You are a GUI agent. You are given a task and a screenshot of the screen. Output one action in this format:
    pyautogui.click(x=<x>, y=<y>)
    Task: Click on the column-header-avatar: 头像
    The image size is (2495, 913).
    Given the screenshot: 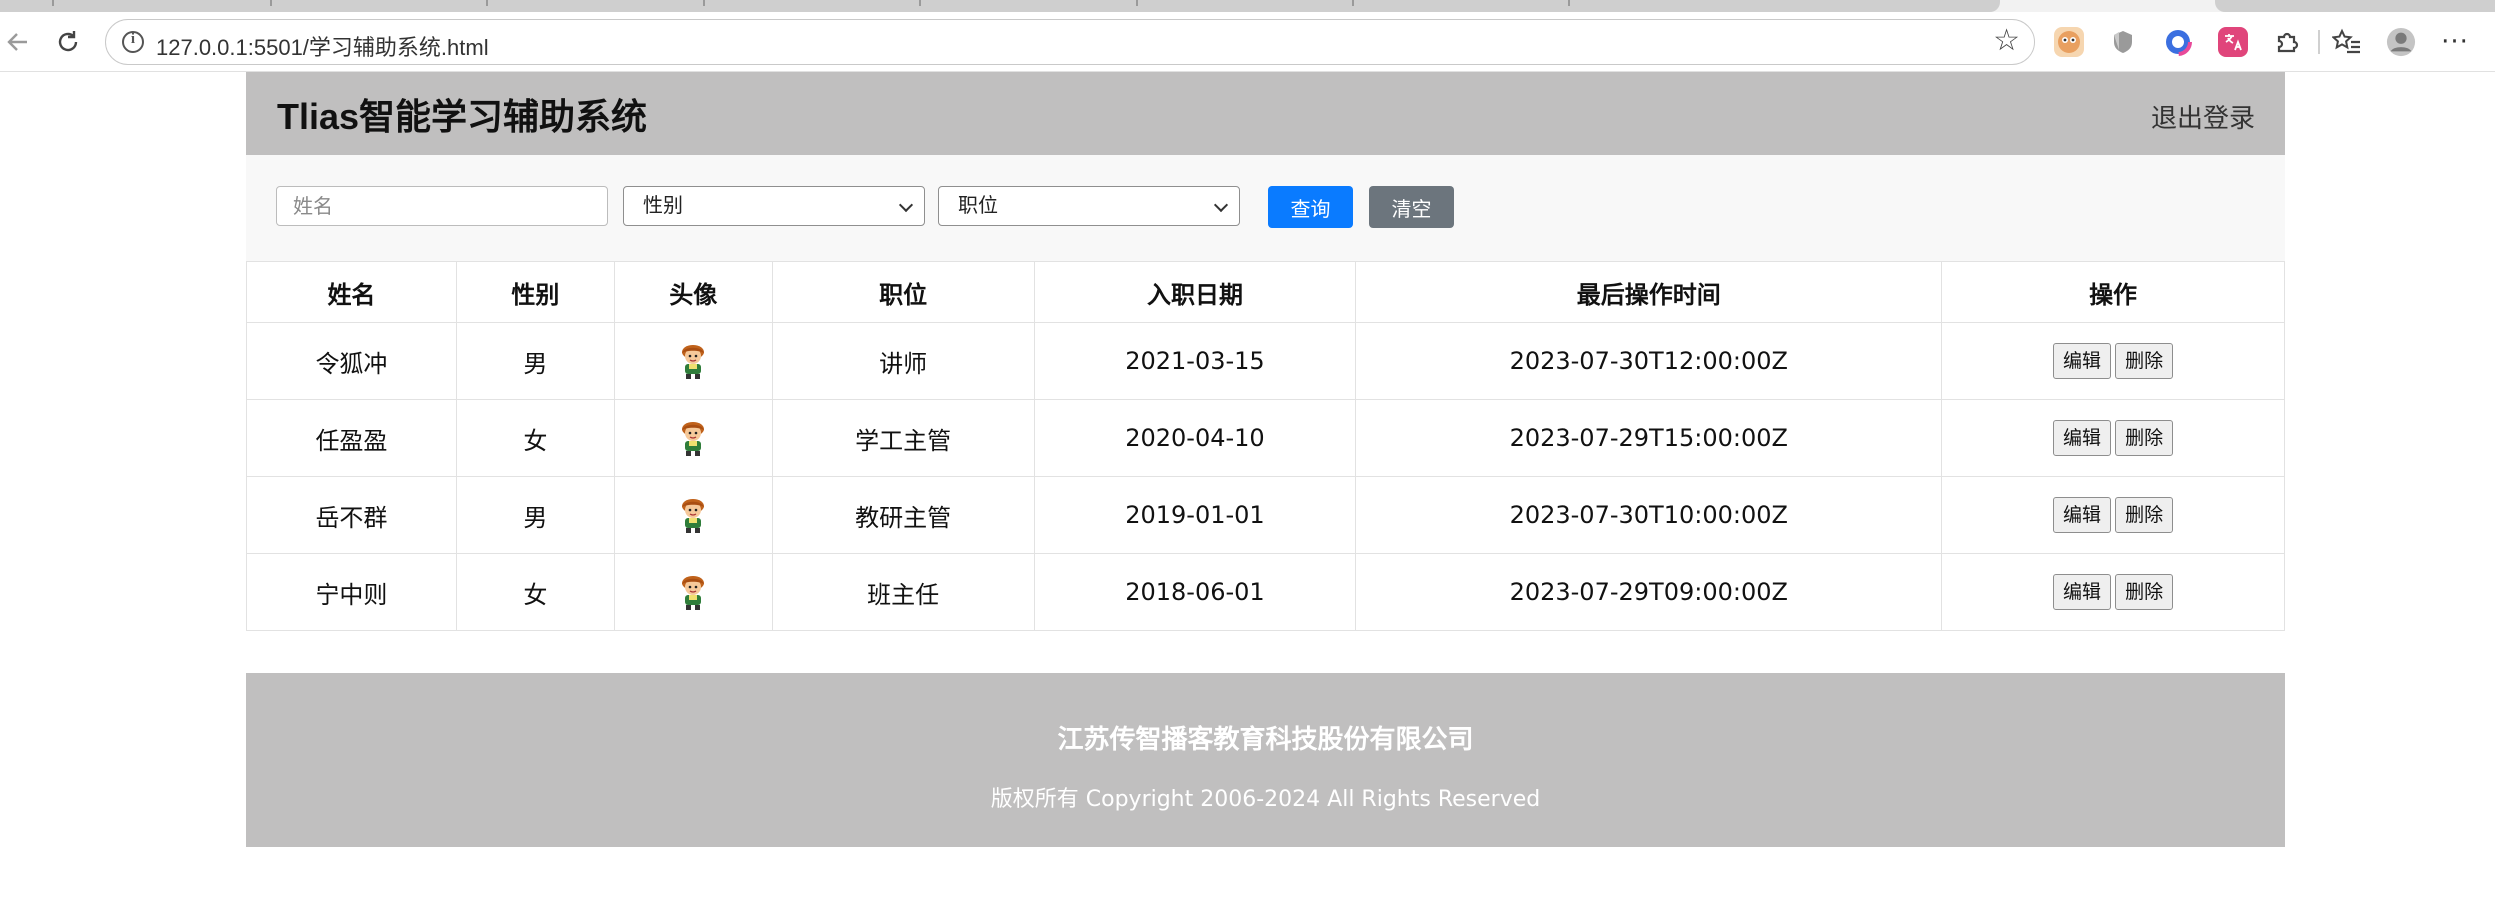 What is the action you would take?
    pyautogui.click(x=693, y=292)
    